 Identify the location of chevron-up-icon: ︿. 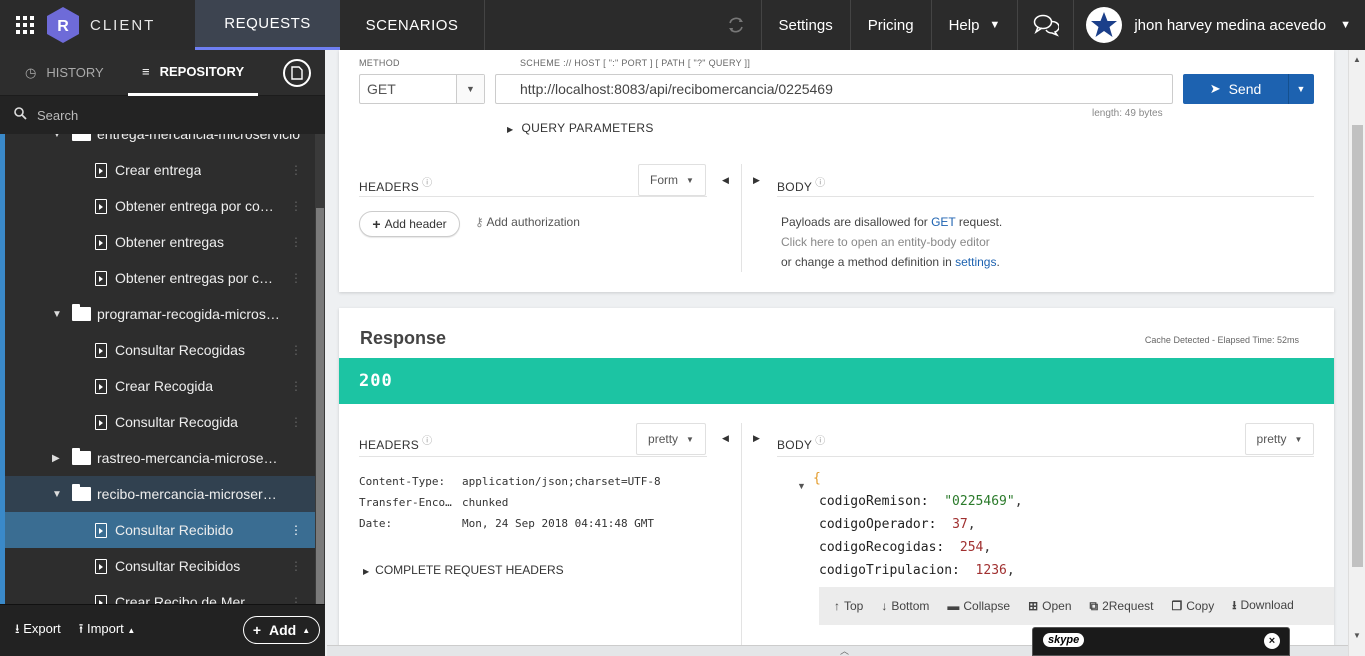
(844, 650).